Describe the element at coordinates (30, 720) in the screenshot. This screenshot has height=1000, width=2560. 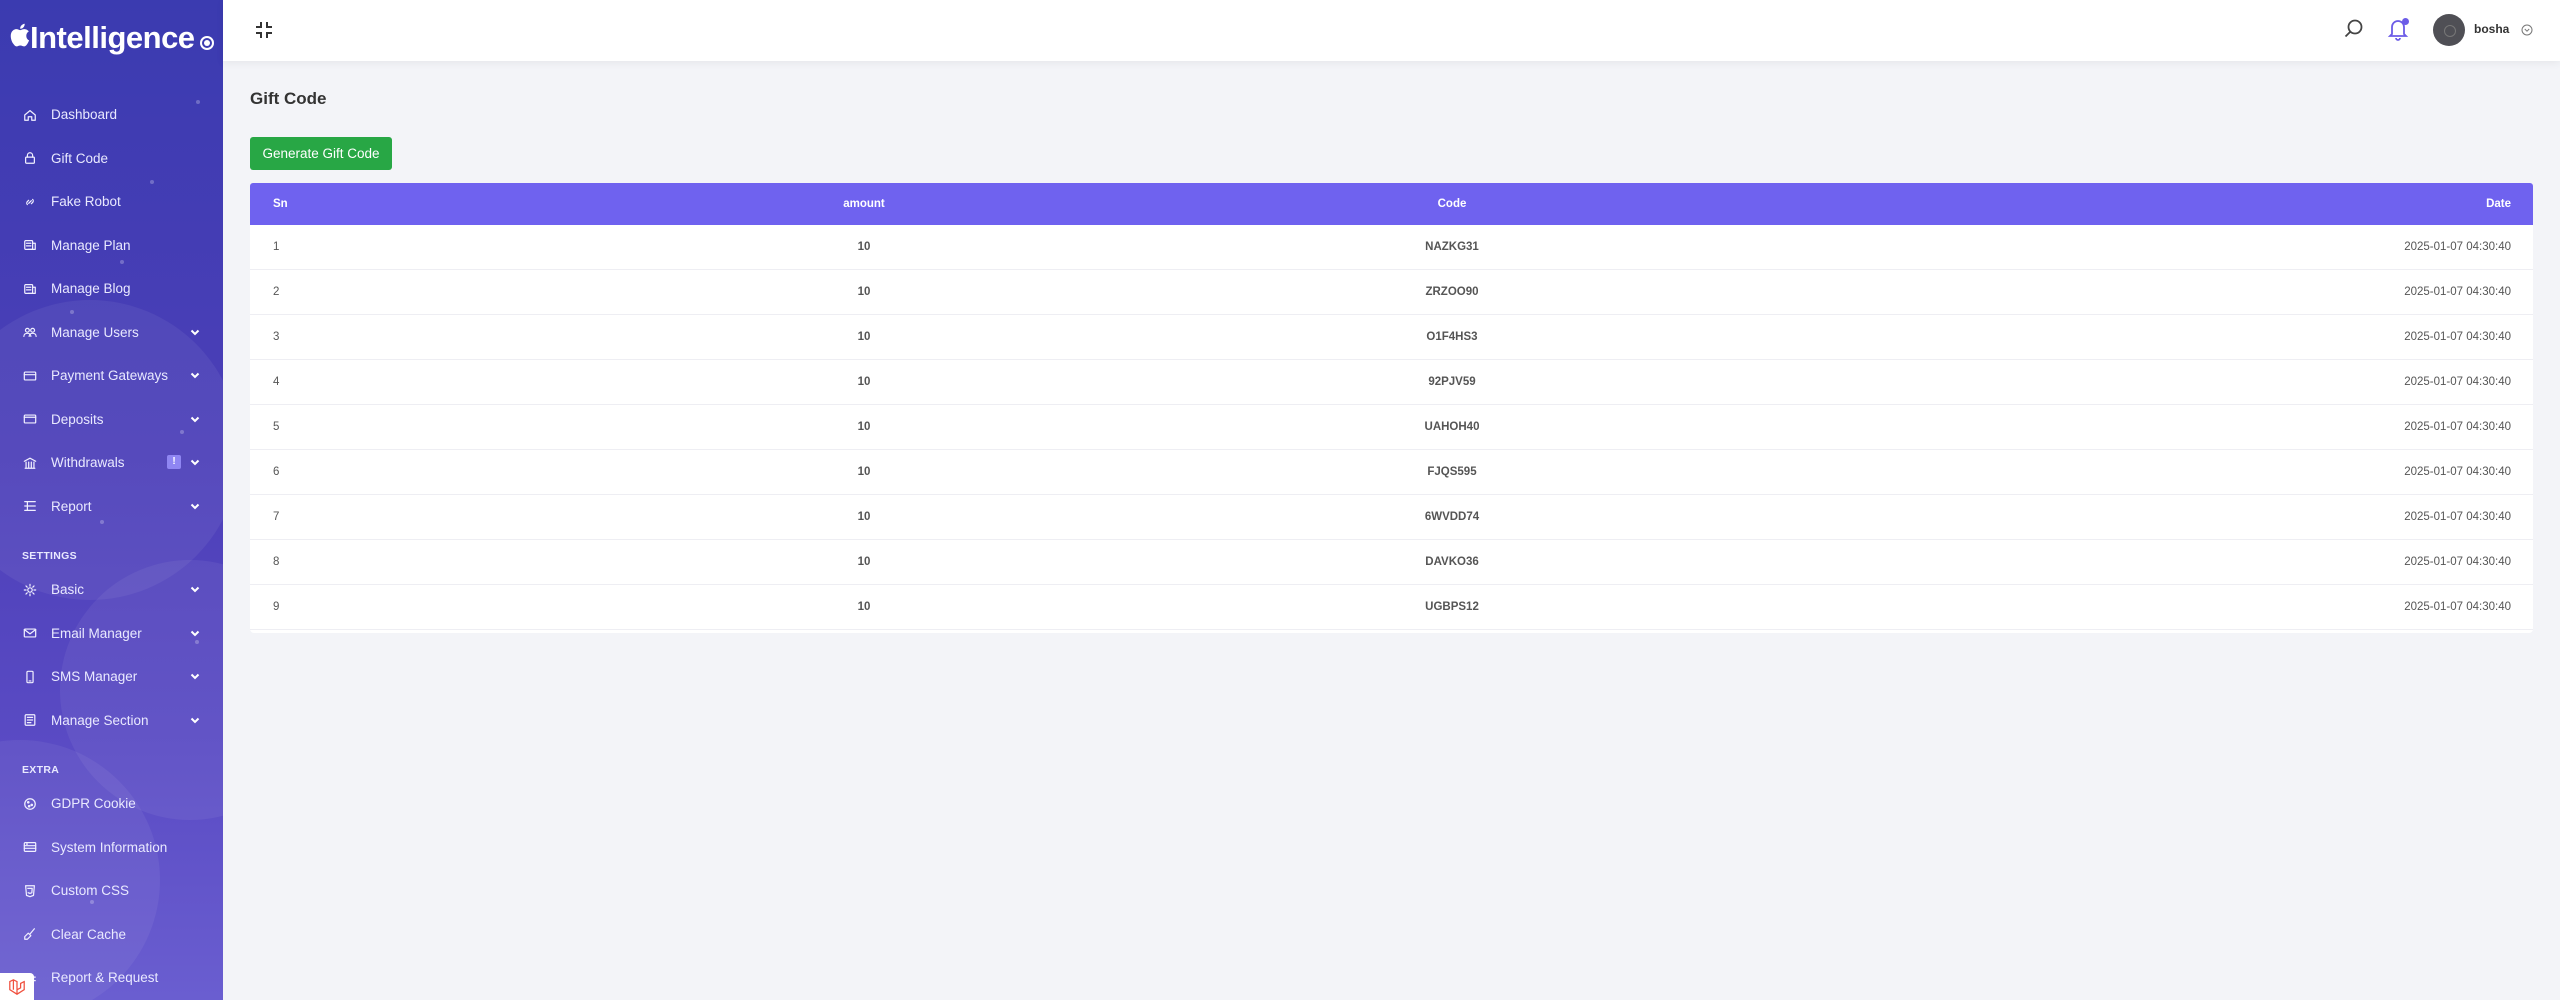
I see `section-icon` at that location.